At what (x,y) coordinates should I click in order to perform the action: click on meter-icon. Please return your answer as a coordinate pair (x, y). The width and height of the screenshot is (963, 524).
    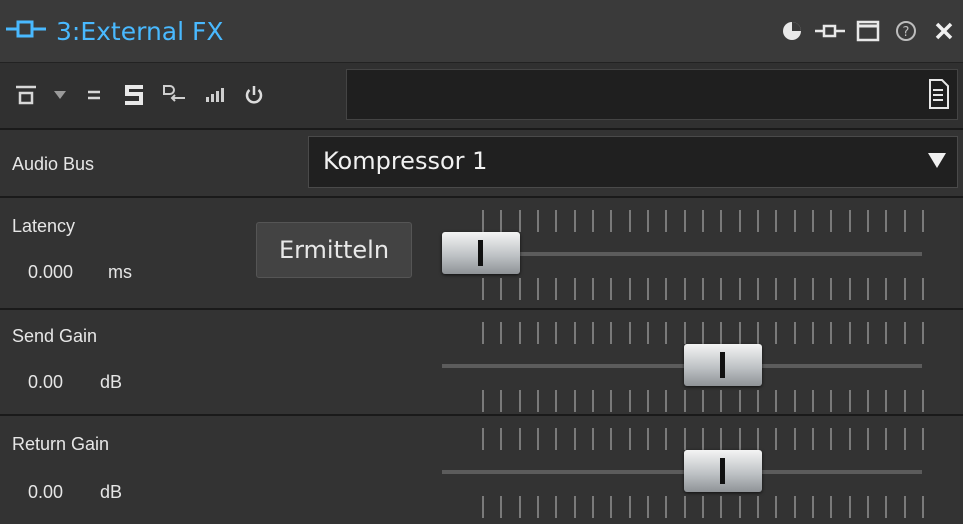
    Looking at the image, I should click on (214, 95).